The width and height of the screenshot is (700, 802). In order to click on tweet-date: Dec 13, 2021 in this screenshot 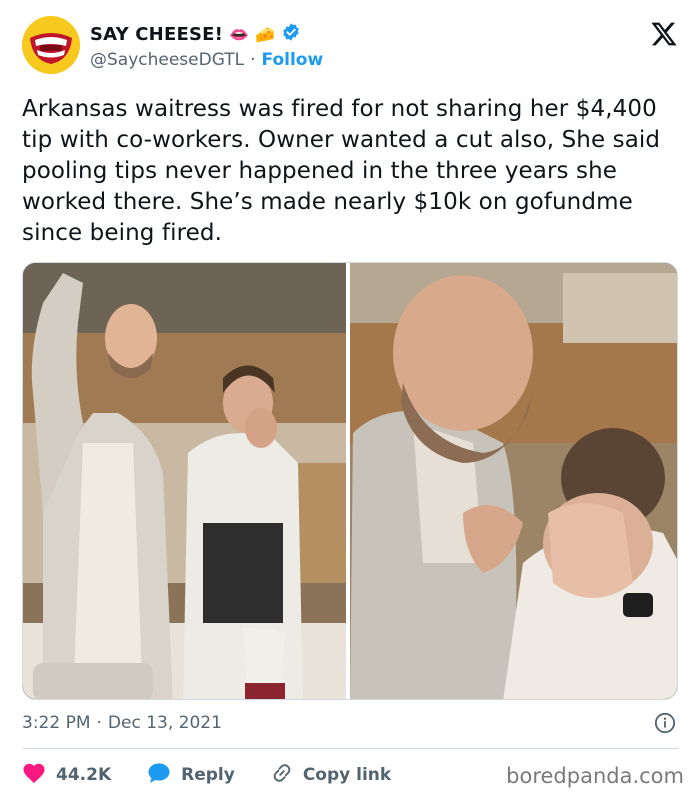, I will do `click(165, 723)`.